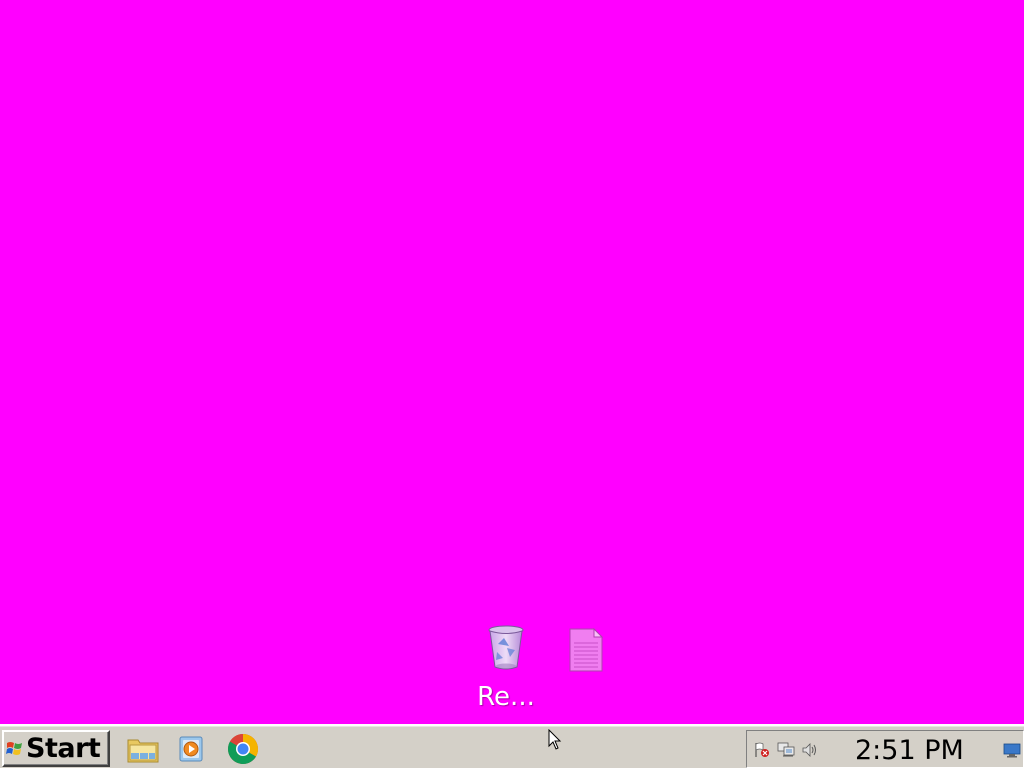  What do you see at coordinates (586, 649) in the screenshot?
I see `text-document-icon` at bounding box center [586, 649].